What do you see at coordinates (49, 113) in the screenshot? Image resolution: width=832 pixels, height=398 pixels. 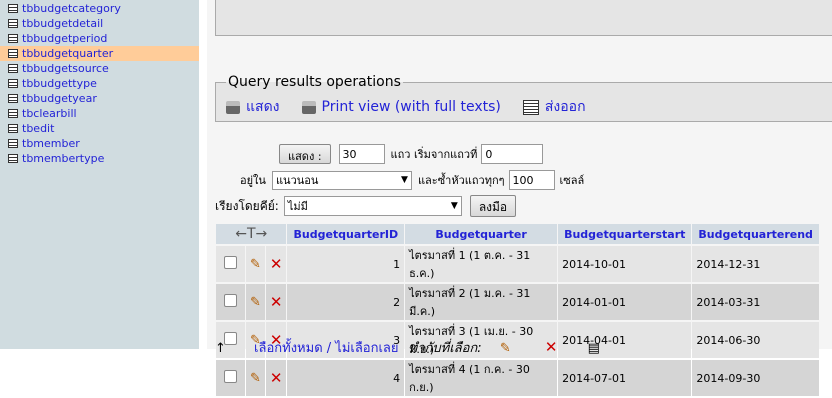 I see `sidebar-item-label: tbclearbill` at bounding box center [49, 113].